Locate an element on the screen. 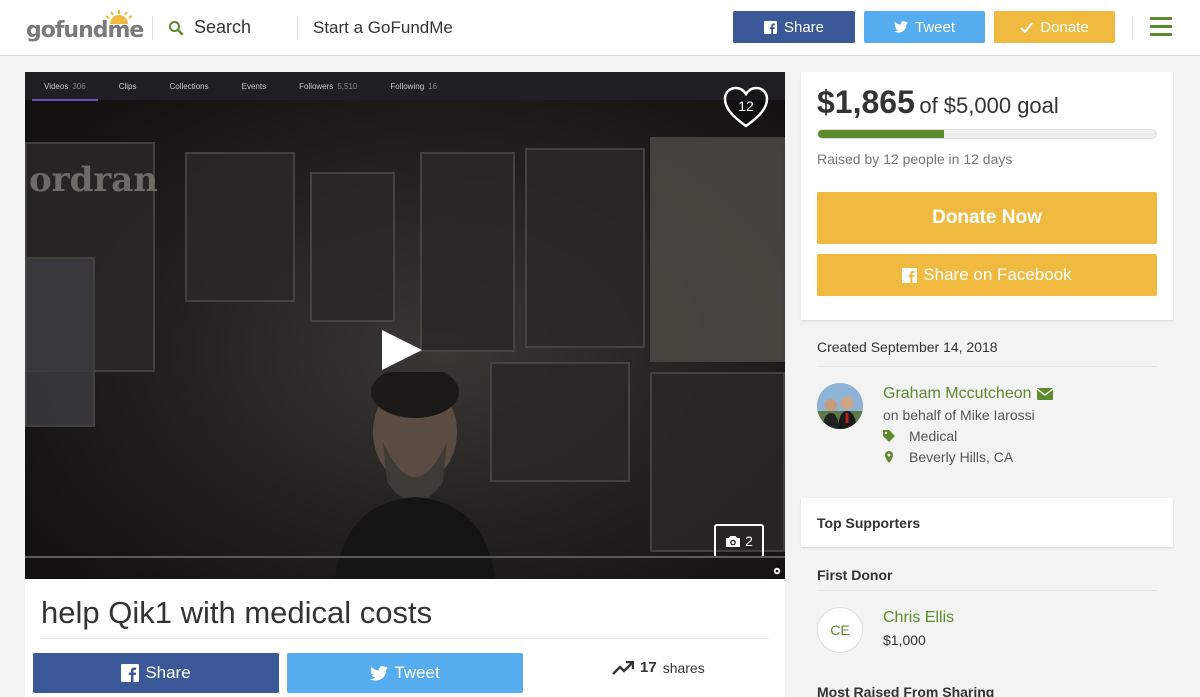 This screenshot has width=1200, height=697. first-donor-heading: First Donor is located at coordinates (855, 575).